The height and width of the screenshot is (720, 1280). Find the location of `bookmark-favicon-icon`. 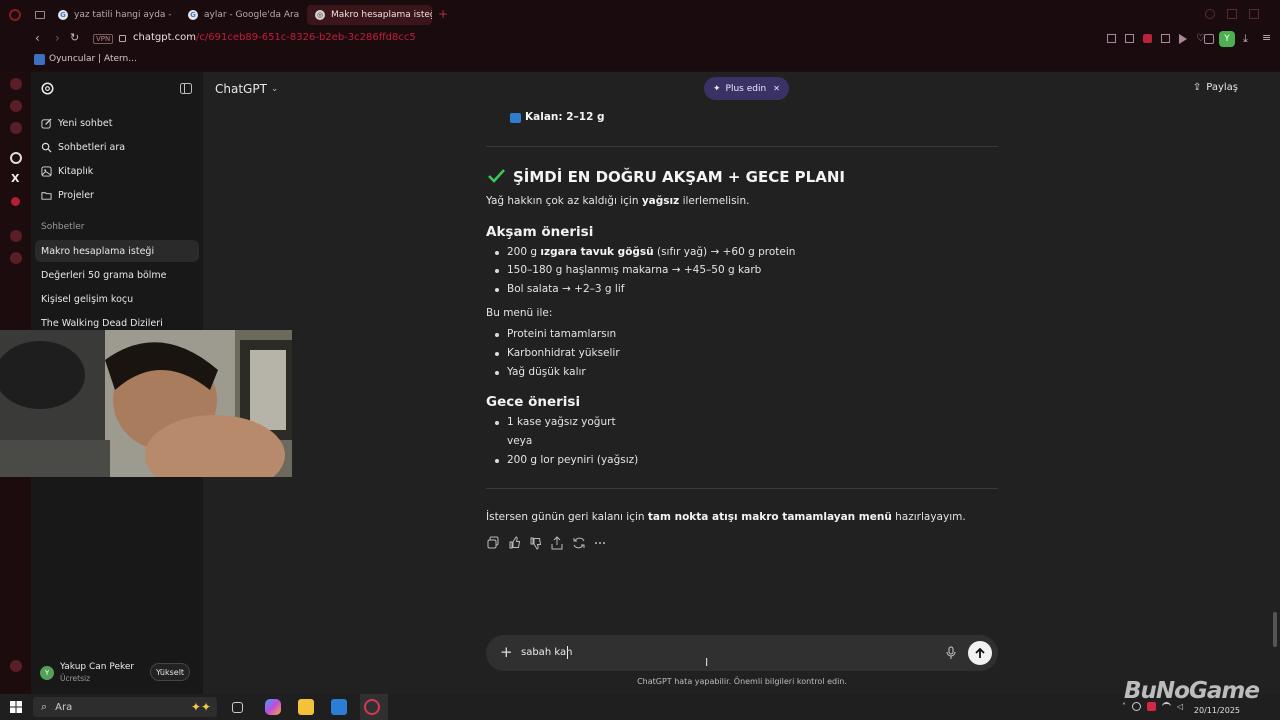

bookmark-favicon-icon is located at coordinates (39, 59).